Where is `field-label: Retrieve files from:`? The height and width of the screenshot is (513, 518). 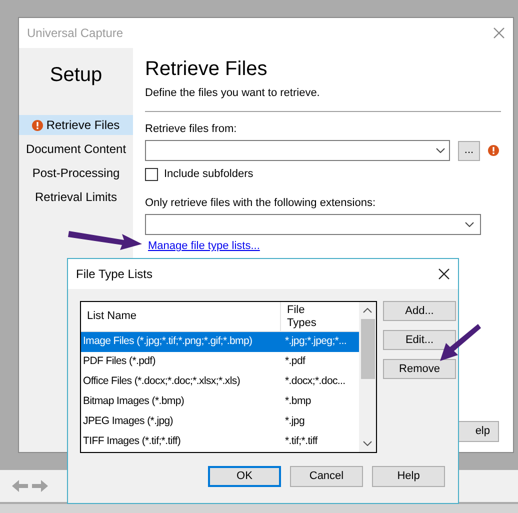
field-label: Retrieve files from: is located at coordinates (191, 128).